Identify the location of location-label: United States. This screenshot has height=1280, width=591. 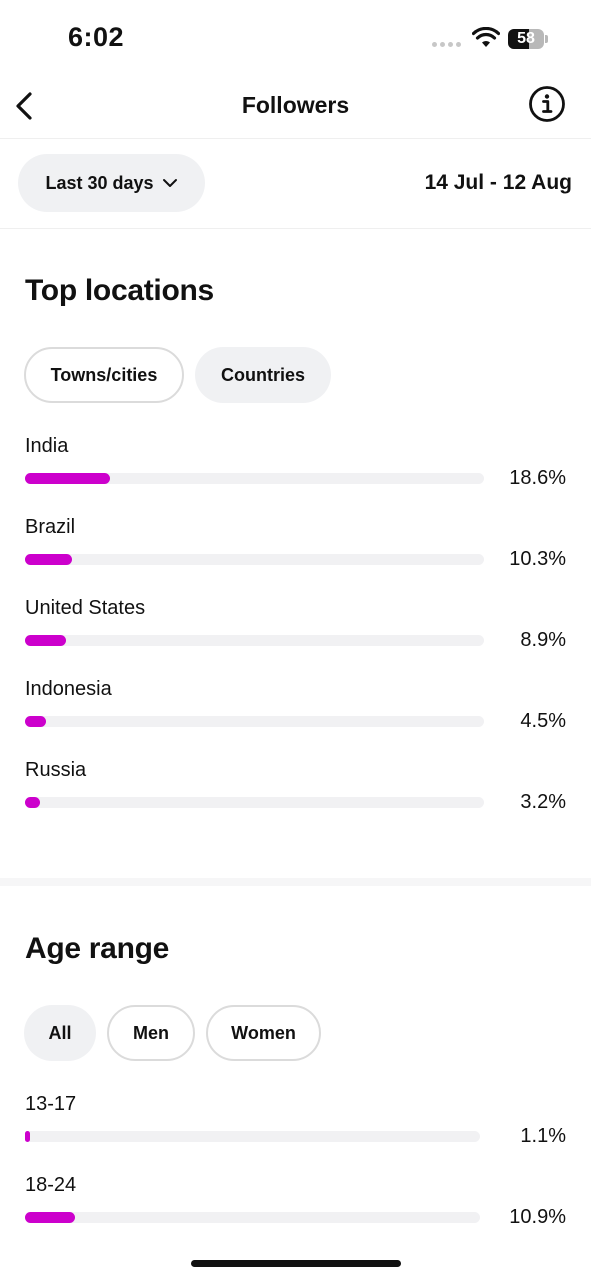
(85, 608).